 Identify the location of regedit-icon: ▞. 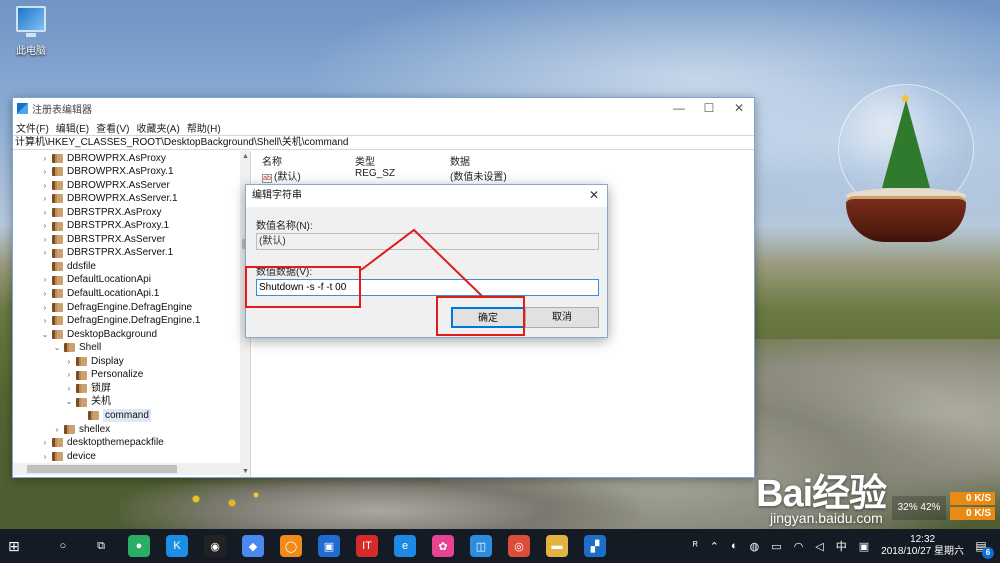
(595, 546).